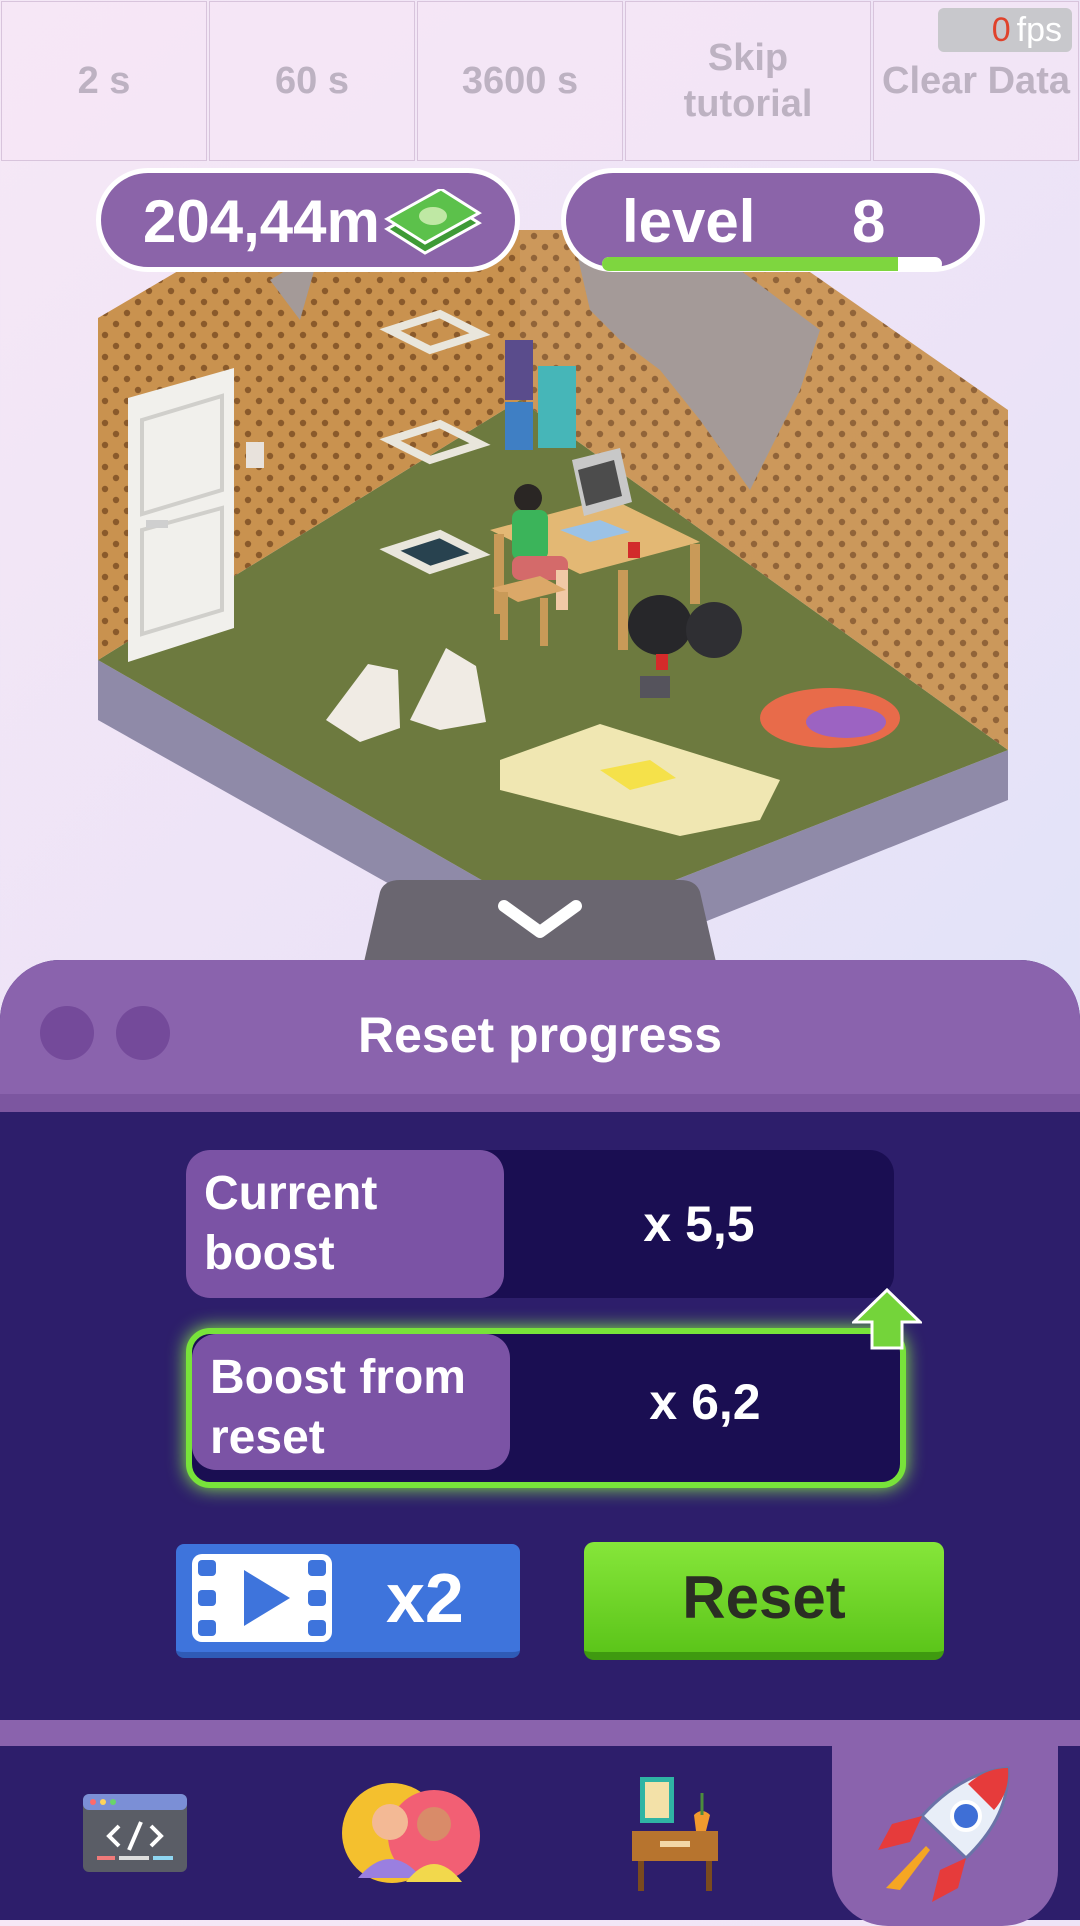  Describe the element at coordinates (540, 921) in the screenshot. I see `collapse-tab` at that location.